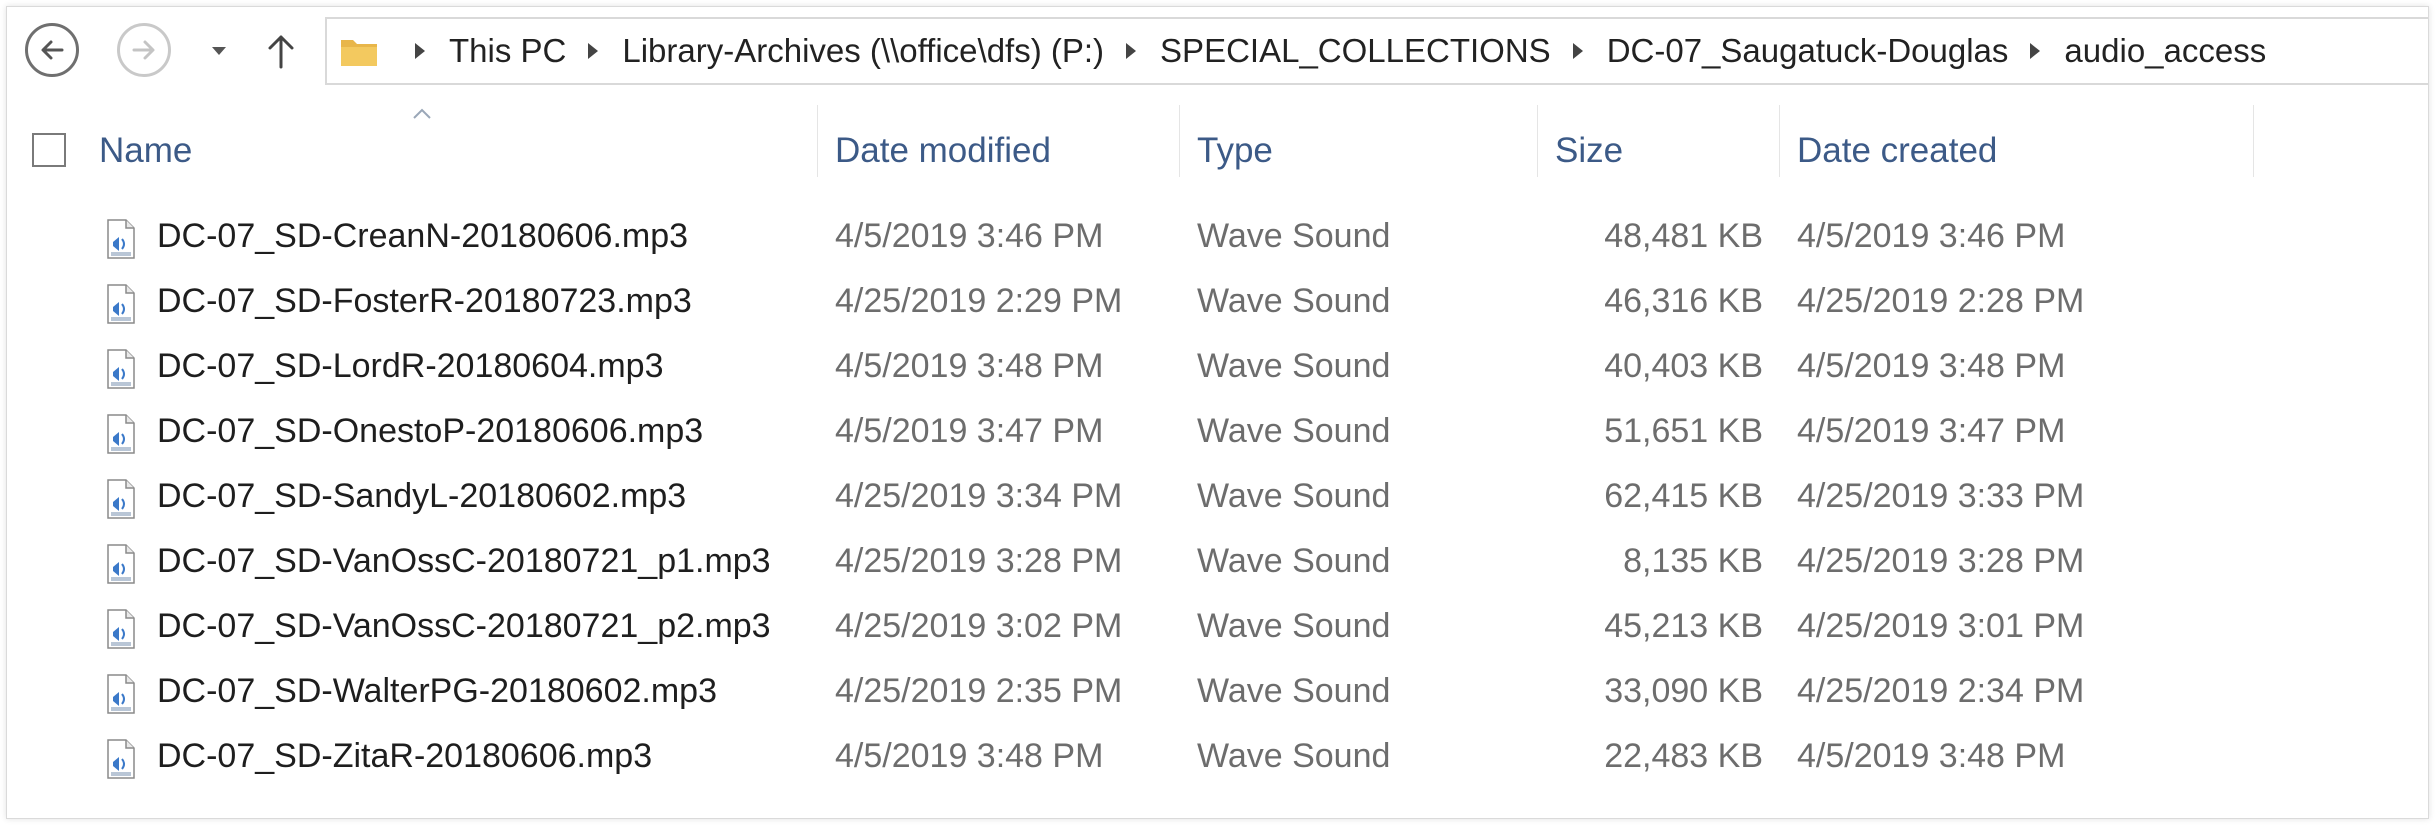 The image size is (2435, 825). I want to click on column-date-created: Date created, so click(1897, 151).